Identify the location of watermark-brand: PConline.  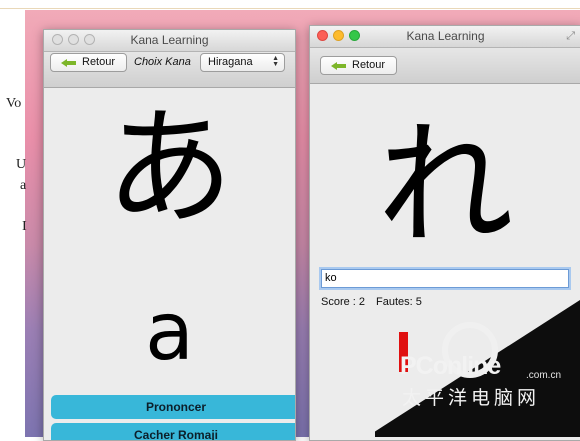
(450, 366).